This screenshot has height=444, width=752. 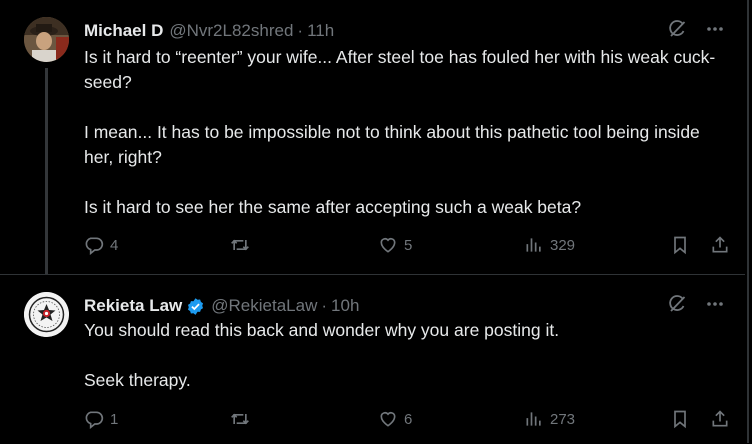 I want to click on view-count: 329, so click(x=563, y=245).